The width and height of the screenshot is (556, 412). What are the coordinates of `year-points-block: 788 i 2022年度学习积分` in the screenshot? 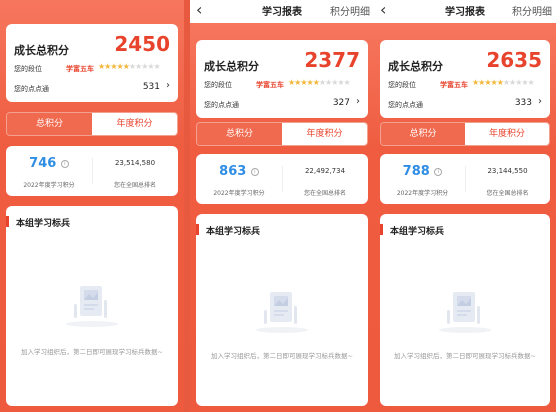 It's located at (422, 179).